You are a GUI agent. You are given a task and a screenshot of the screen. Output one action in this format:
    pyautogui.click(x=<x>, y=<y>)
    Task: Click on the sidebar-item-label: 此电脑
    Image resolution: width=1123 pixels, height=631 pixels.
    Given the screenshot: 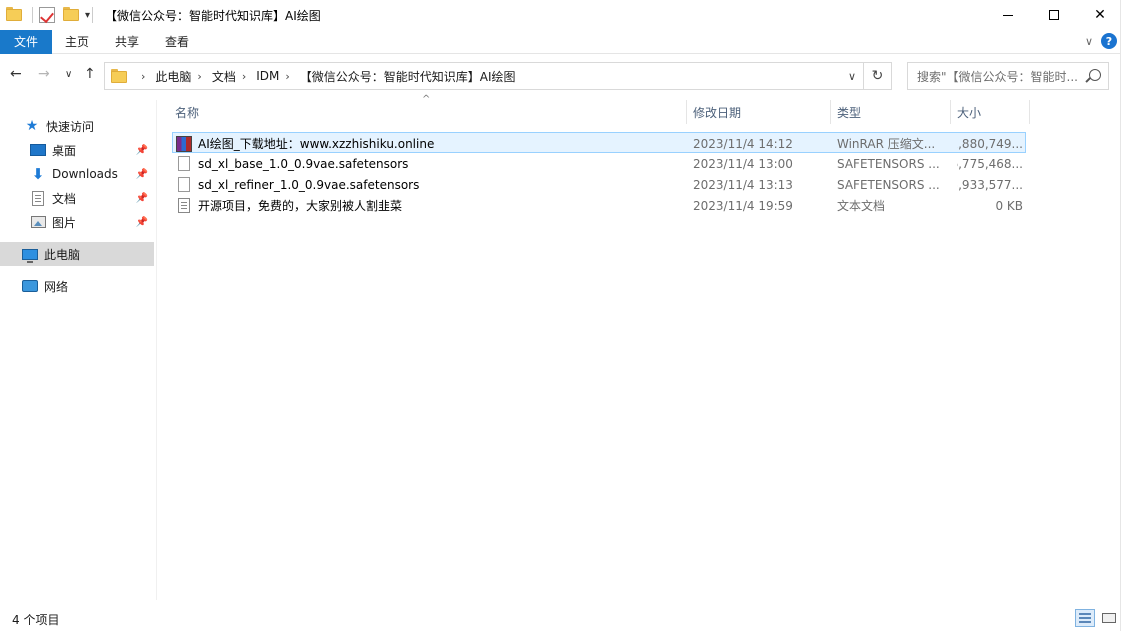 What is the action you would take?
    pyautogui.click(x=62, y=254)
    